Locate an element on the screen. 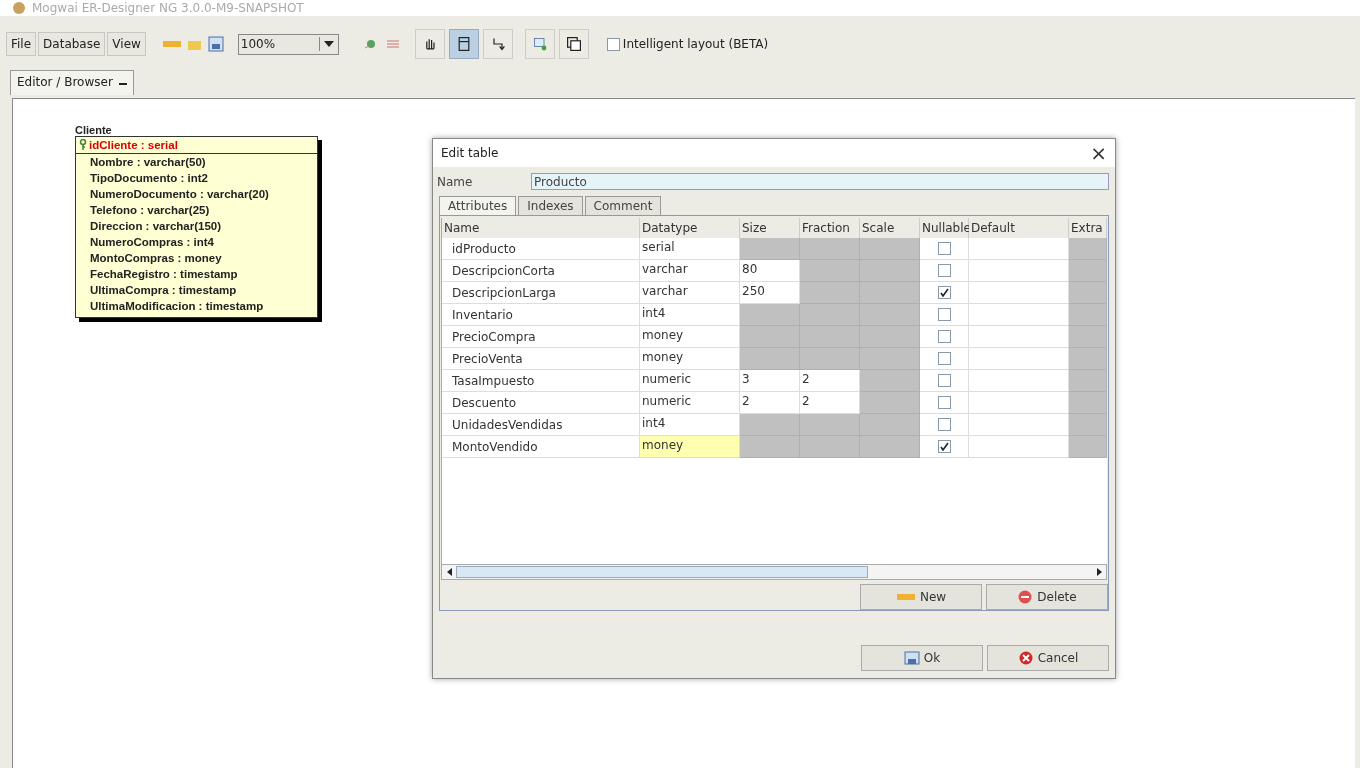 This screenshot has height=768, width=1360. entity-attribute: TipoDocumento : int2 is located at coordinates (149, 178).